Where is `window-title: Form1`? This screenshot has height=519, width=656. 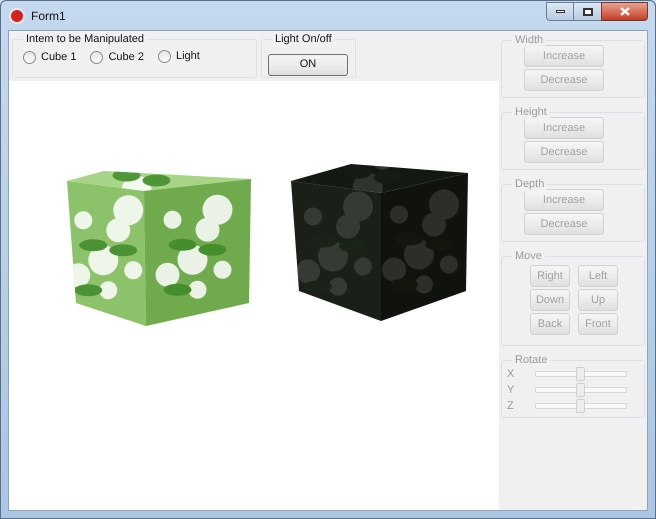
window-title: Form1 is located at coordinates (48, 16).